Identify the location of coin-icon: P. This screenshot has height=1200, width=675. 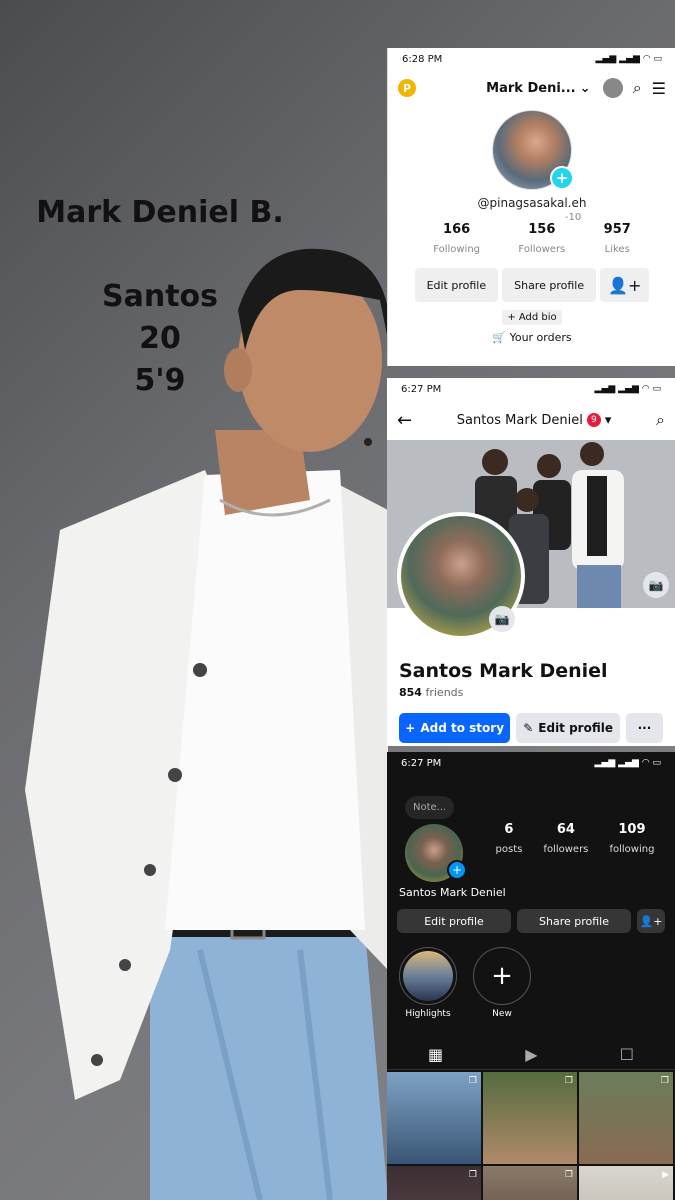
(407, 88).